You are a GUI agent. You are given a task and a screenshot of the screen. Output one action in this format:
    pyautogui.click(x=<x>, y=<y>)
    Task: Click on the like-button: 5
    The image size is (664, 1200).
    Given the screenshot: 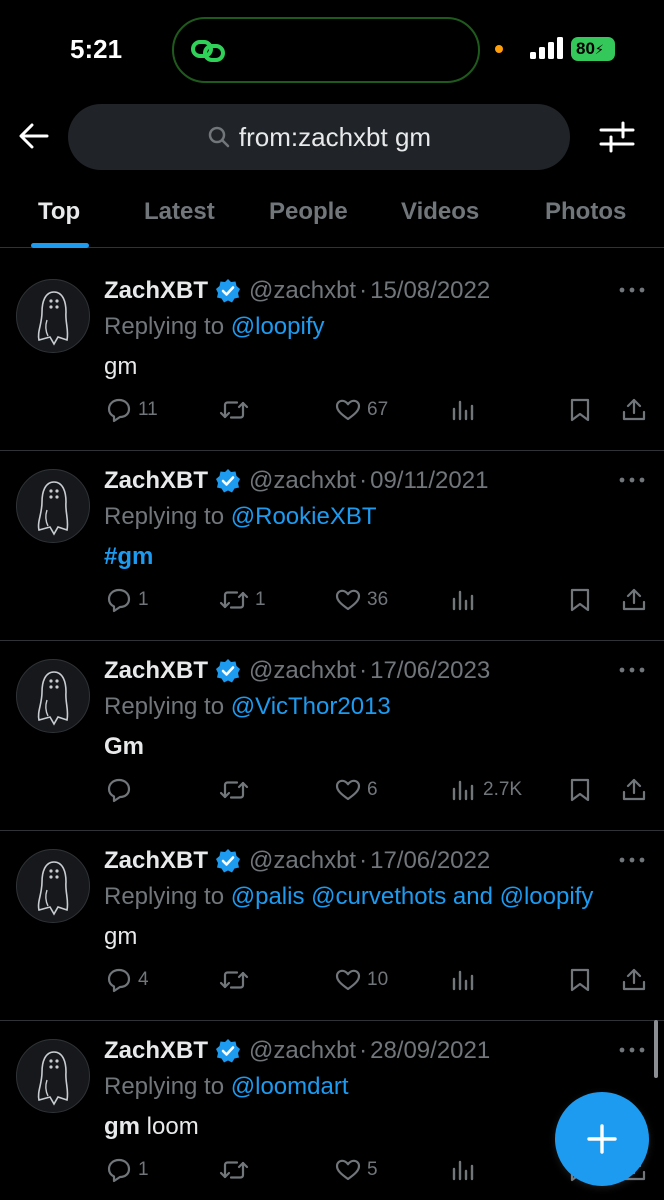 What is the action you would take?
    pyautogui.click(x=356, y=1170)
    